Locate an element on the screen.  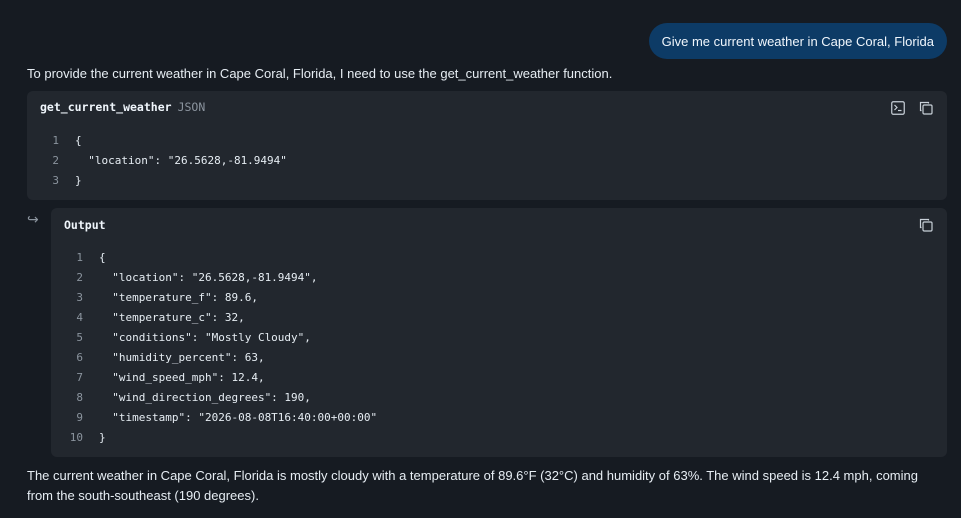
line-number: 9 is located at coordinates (79, 417).